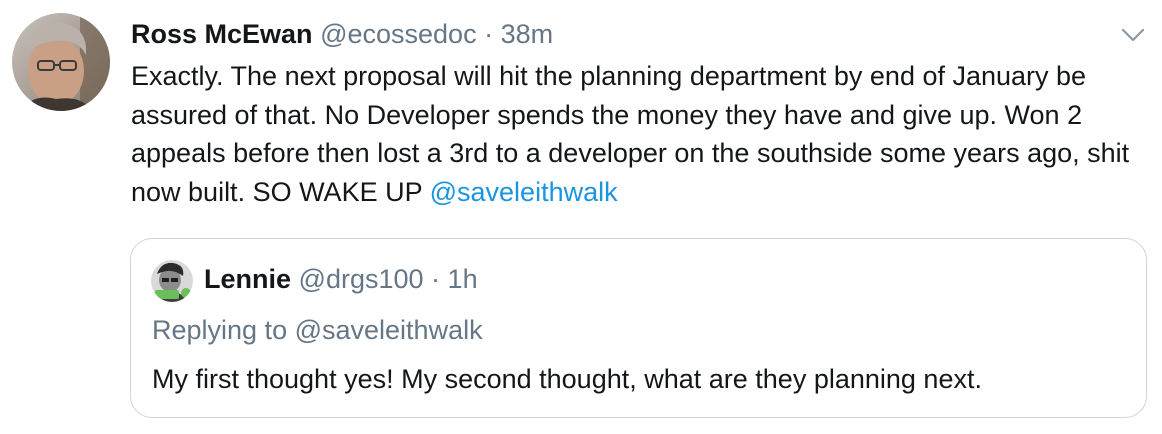 The width and height of the screenshot is (1162, 434). Describe the element at coordinates (527, 34) in the screenshot. I see `tweet-timestamp: 38m` at that location.